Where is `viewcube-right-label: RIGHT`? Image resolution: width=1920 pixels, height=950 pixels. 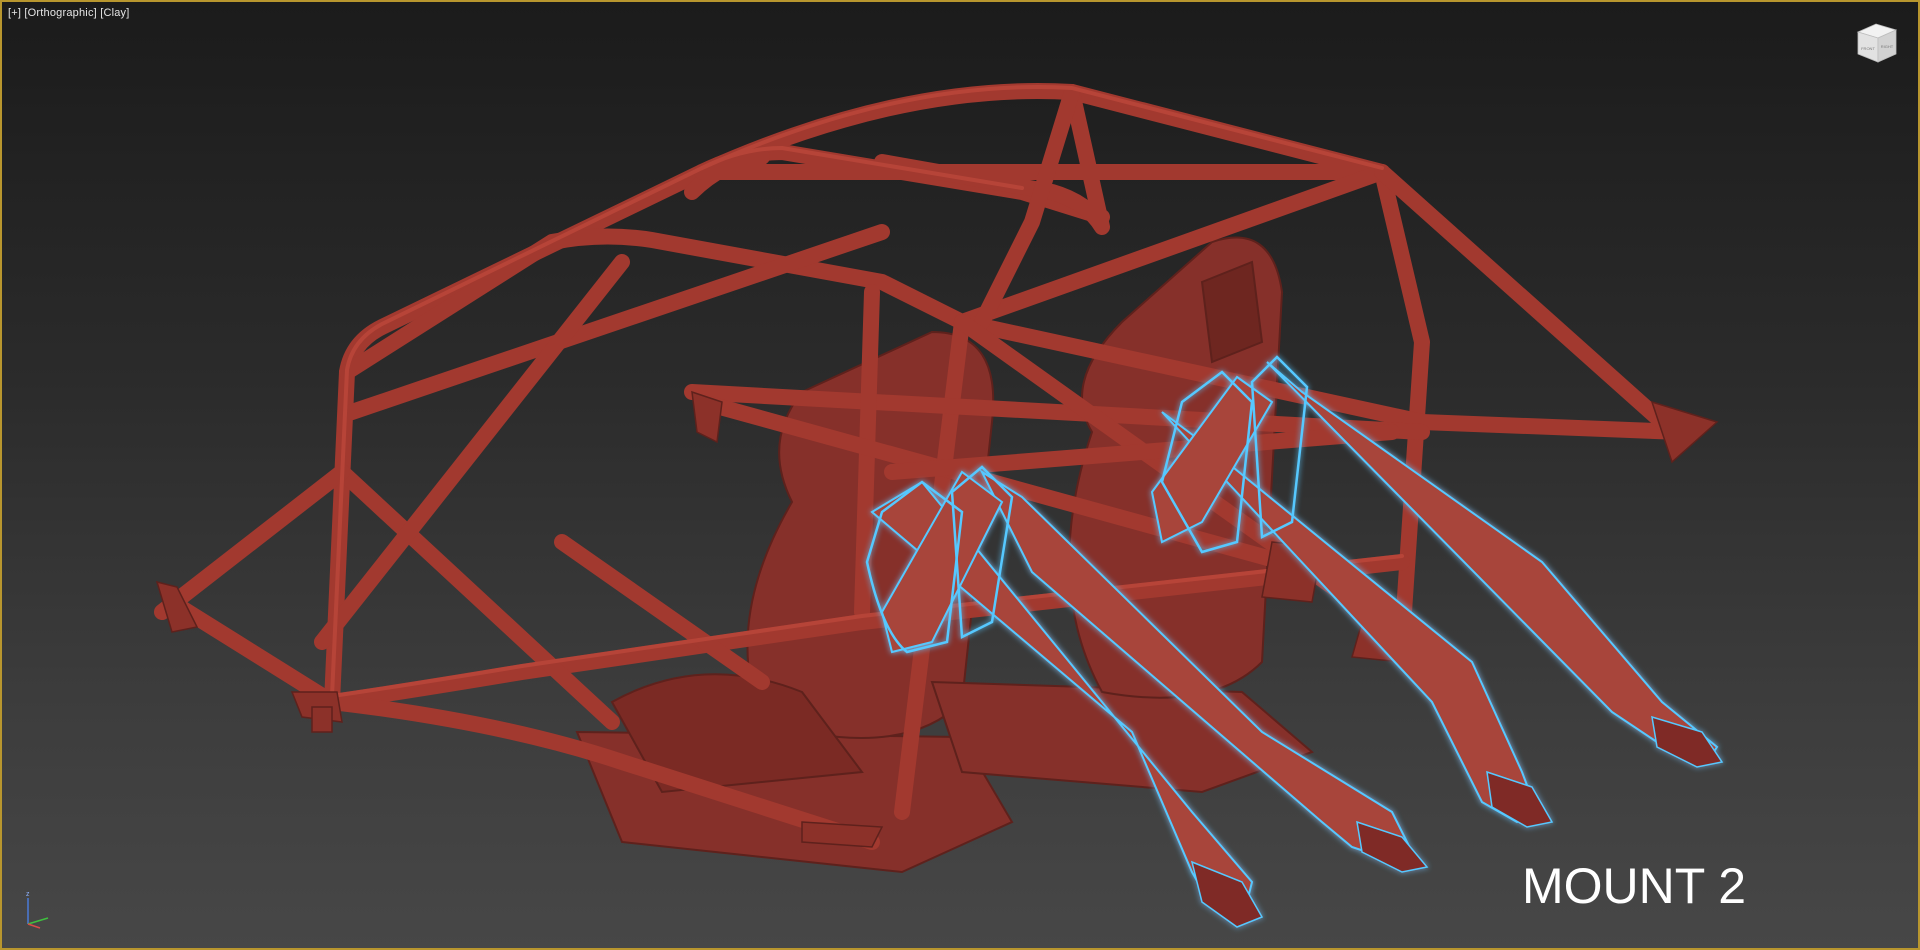 viewcube-right-label: RIGHT is located at coordinates (1887, 46).